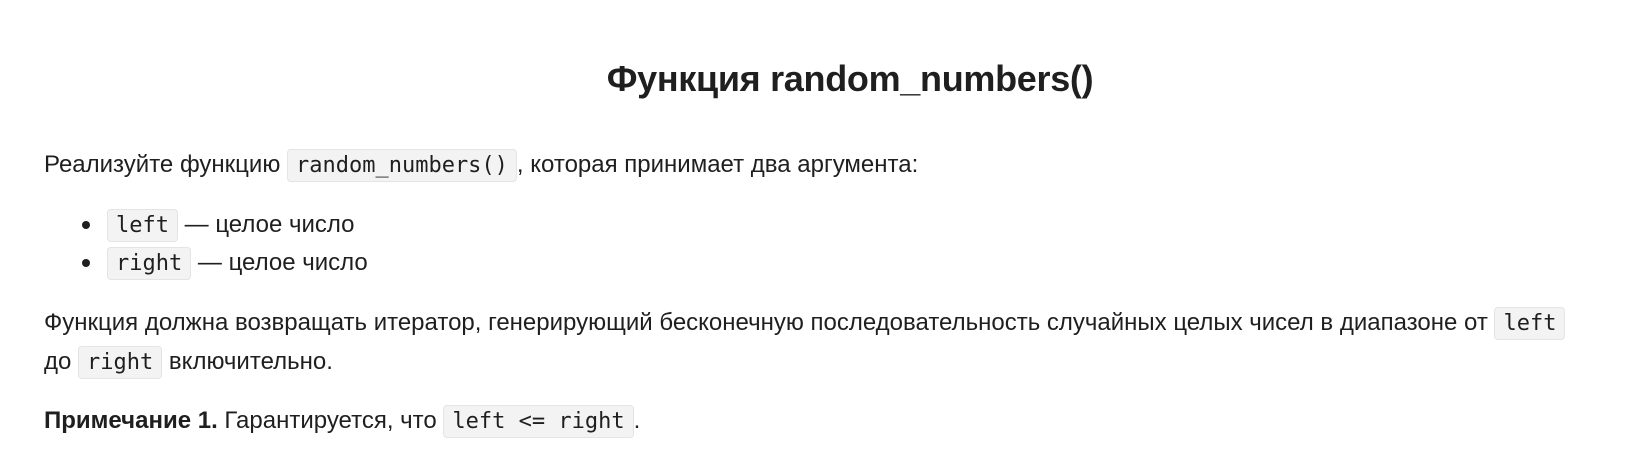  Describe the element at coordinates (131, 420) in the screenshot. I see `note-label: Примечание 1.` at that location.